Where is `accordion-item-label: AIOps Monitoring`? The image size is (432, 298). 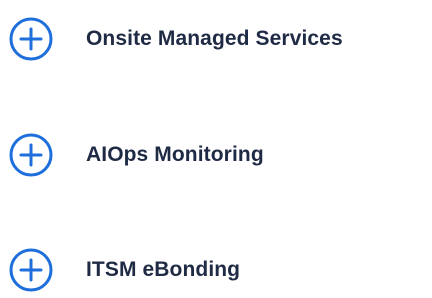
accordion-item-label: AIOps Monitoring is located at coordinates (175, 154).